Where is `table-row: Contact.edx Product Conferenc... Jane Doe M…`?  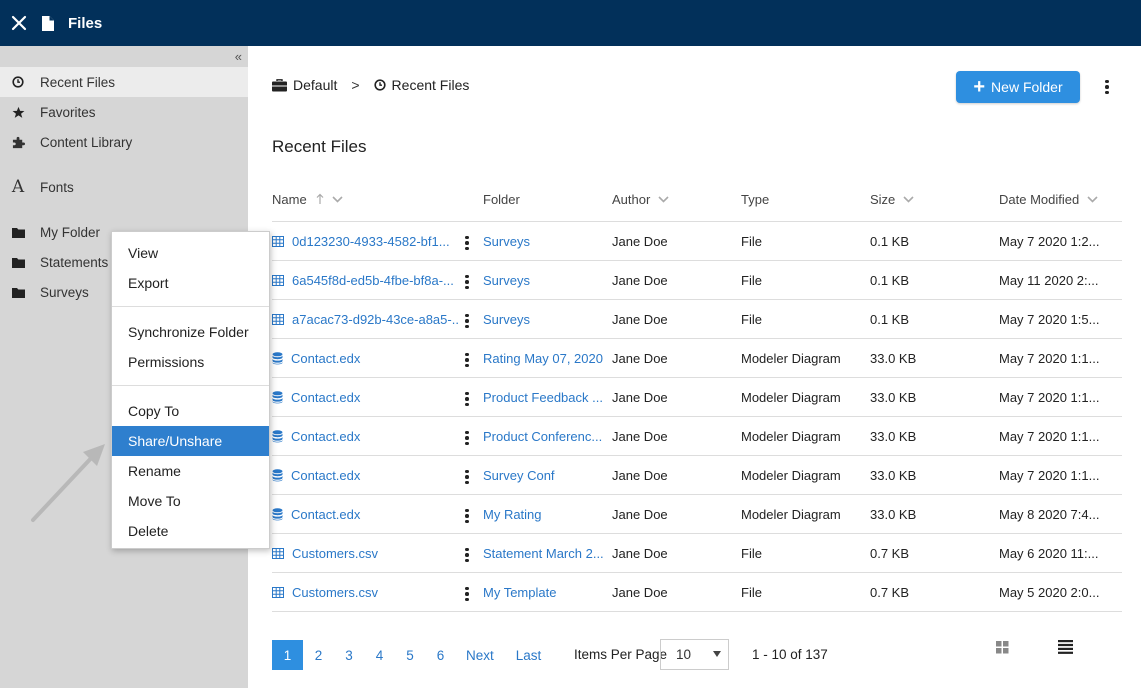
table-row: Contact.edx Product Conferenc... Jane Doe M… is located at coordinates (697, 436).